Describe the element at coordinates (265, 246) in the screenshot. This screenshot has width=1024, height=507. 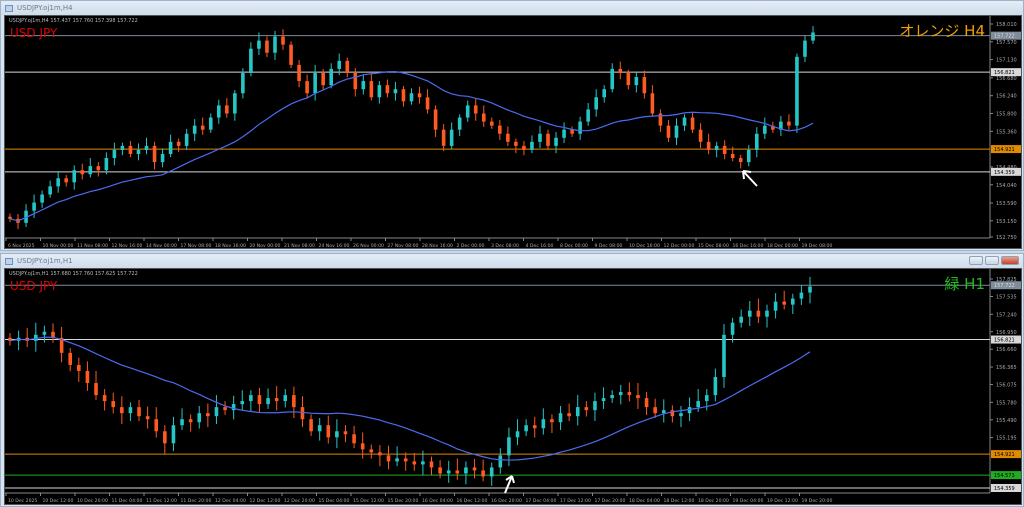
I see `time-tick-label: 20 Nov 00:00` at that location.